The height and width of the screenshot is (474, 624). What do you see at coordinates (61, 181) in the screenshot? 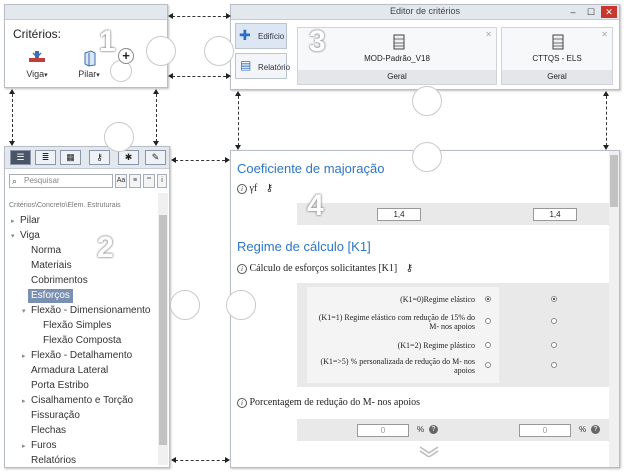
I see `search-input: ⌕ Pesquisar` at bounding box center [61, 181].